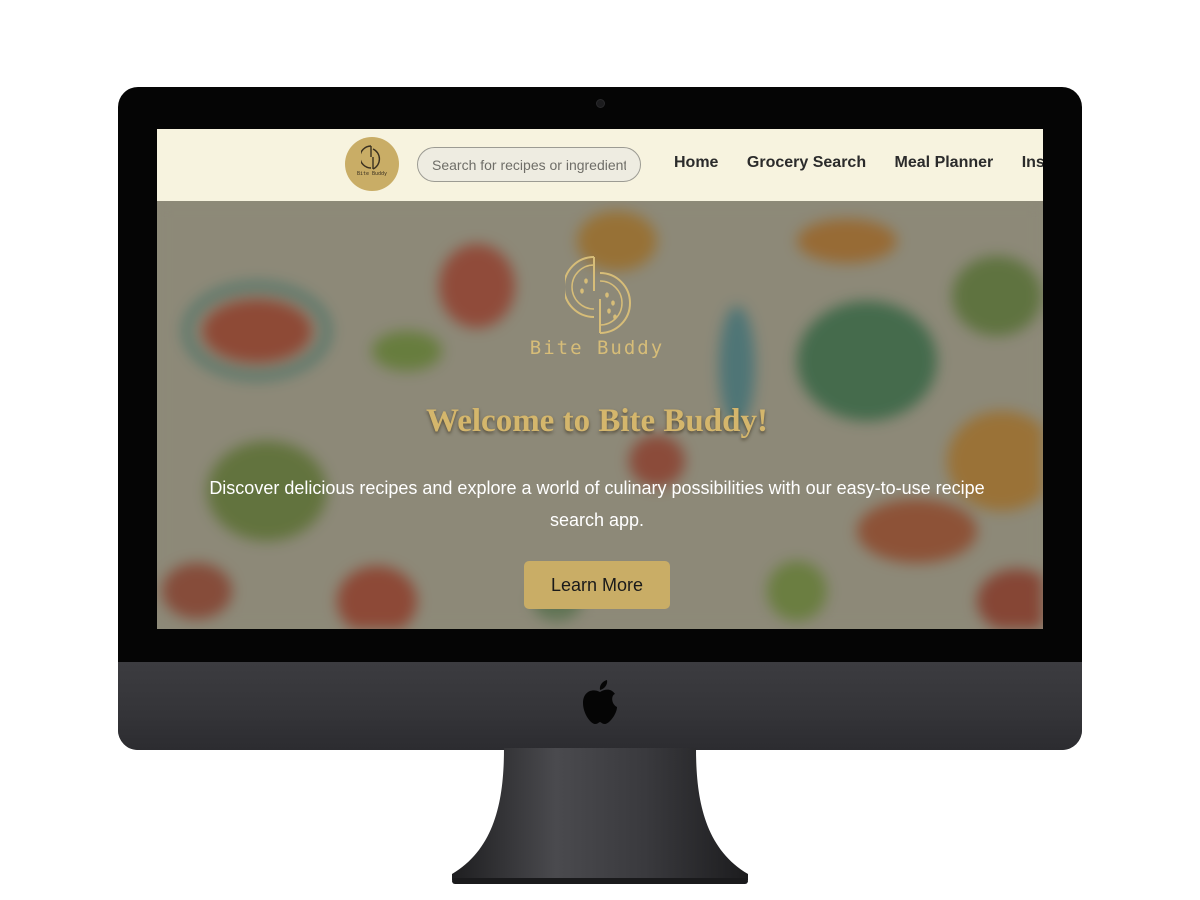  Describe the element at coordinates (806, 163) in the screenshot. I see `nav-link-grocery-search: Grocery Search` at that location.